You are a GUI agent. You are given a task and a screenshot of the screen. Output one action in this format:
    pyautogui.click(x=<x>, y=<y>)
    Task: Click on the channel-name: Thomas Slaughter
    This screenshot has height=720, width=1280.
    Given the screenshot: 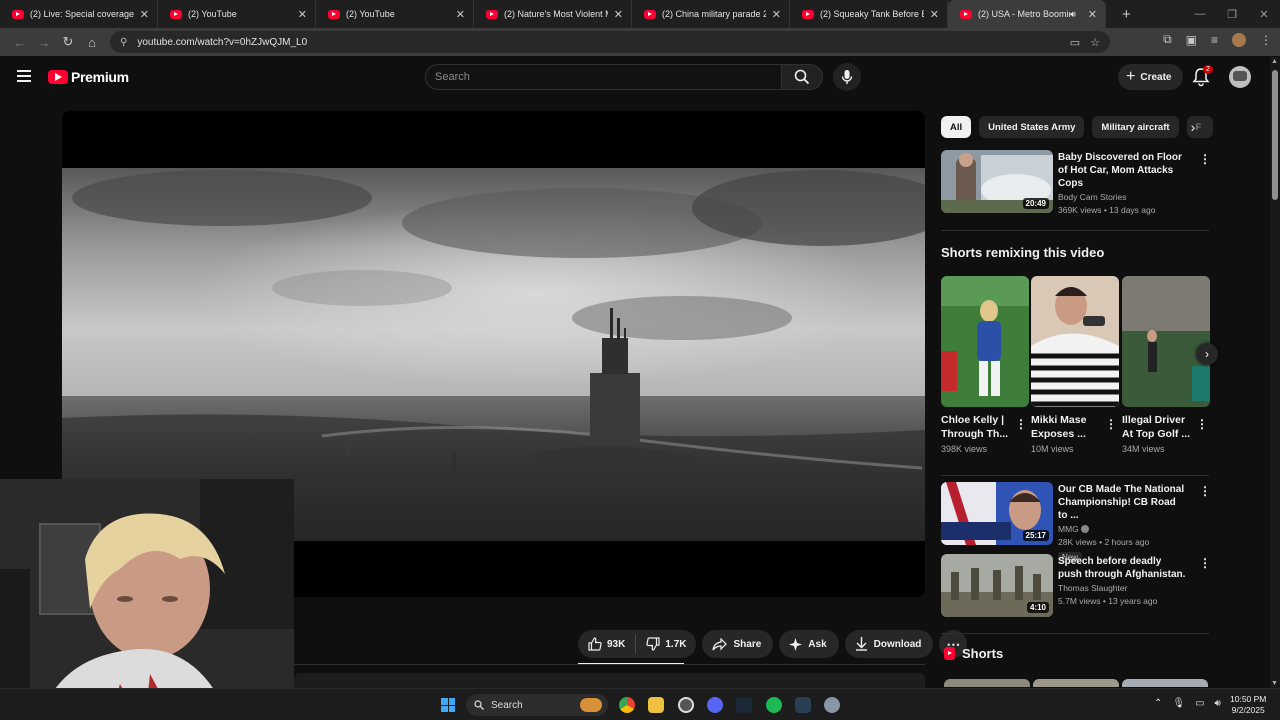 What is the action you would take?
    pyautogui.click(x=1122, y=588)
    